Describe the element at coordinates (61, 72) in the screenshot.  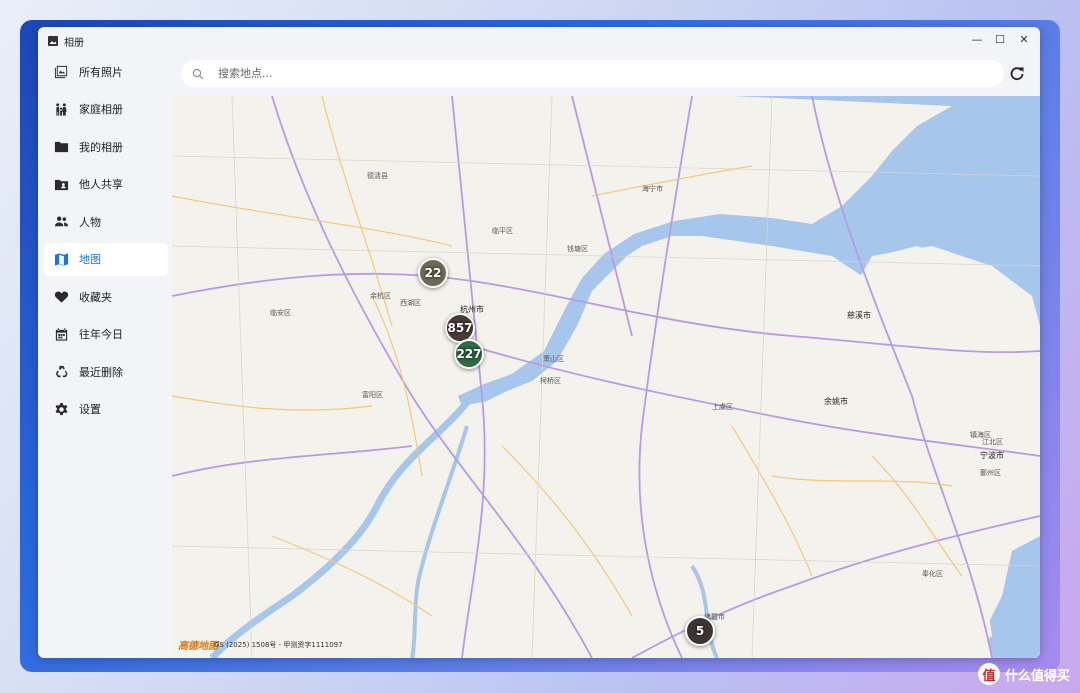
I see `photos-icon` at that location.